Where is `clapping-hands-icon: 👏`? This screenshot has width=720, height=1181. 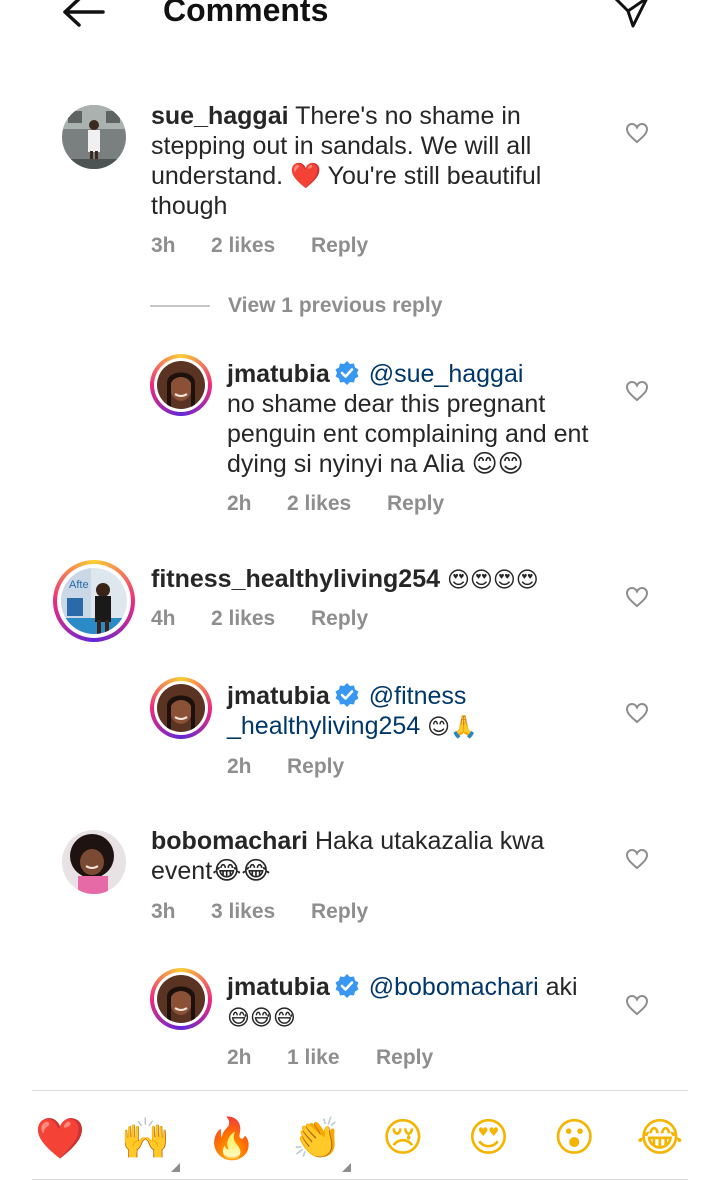 clapping-hands-icon: 👏 is located at coordinates (317, 1138).